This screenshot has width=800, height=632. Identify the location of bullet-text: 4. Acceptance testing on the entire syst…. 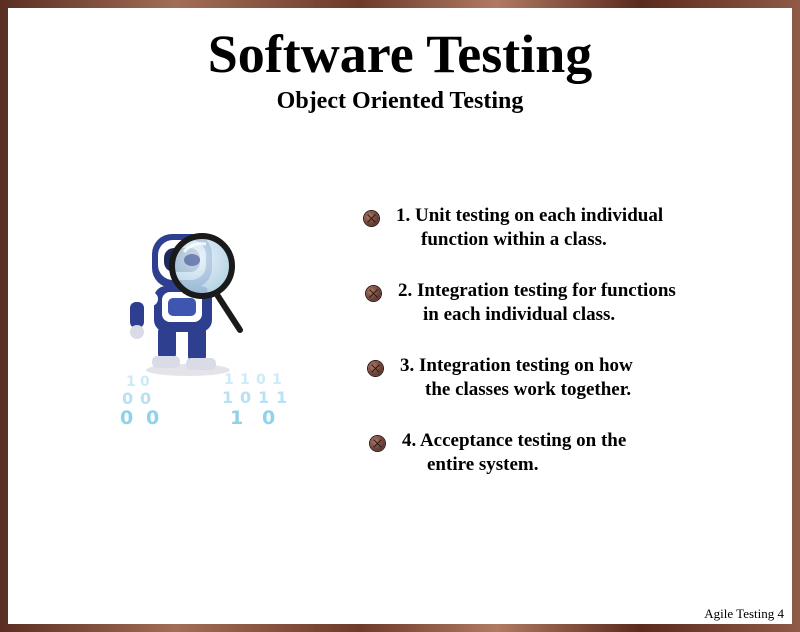
(514, 453).